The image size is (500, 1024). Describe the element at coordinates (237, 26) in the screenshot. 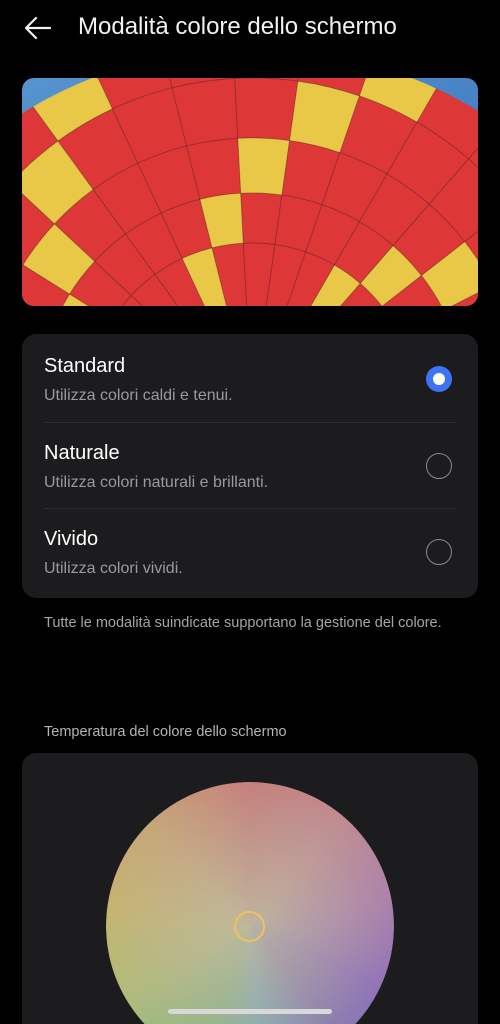

I see `page-title: Modalità colore dello schermo` at that location.